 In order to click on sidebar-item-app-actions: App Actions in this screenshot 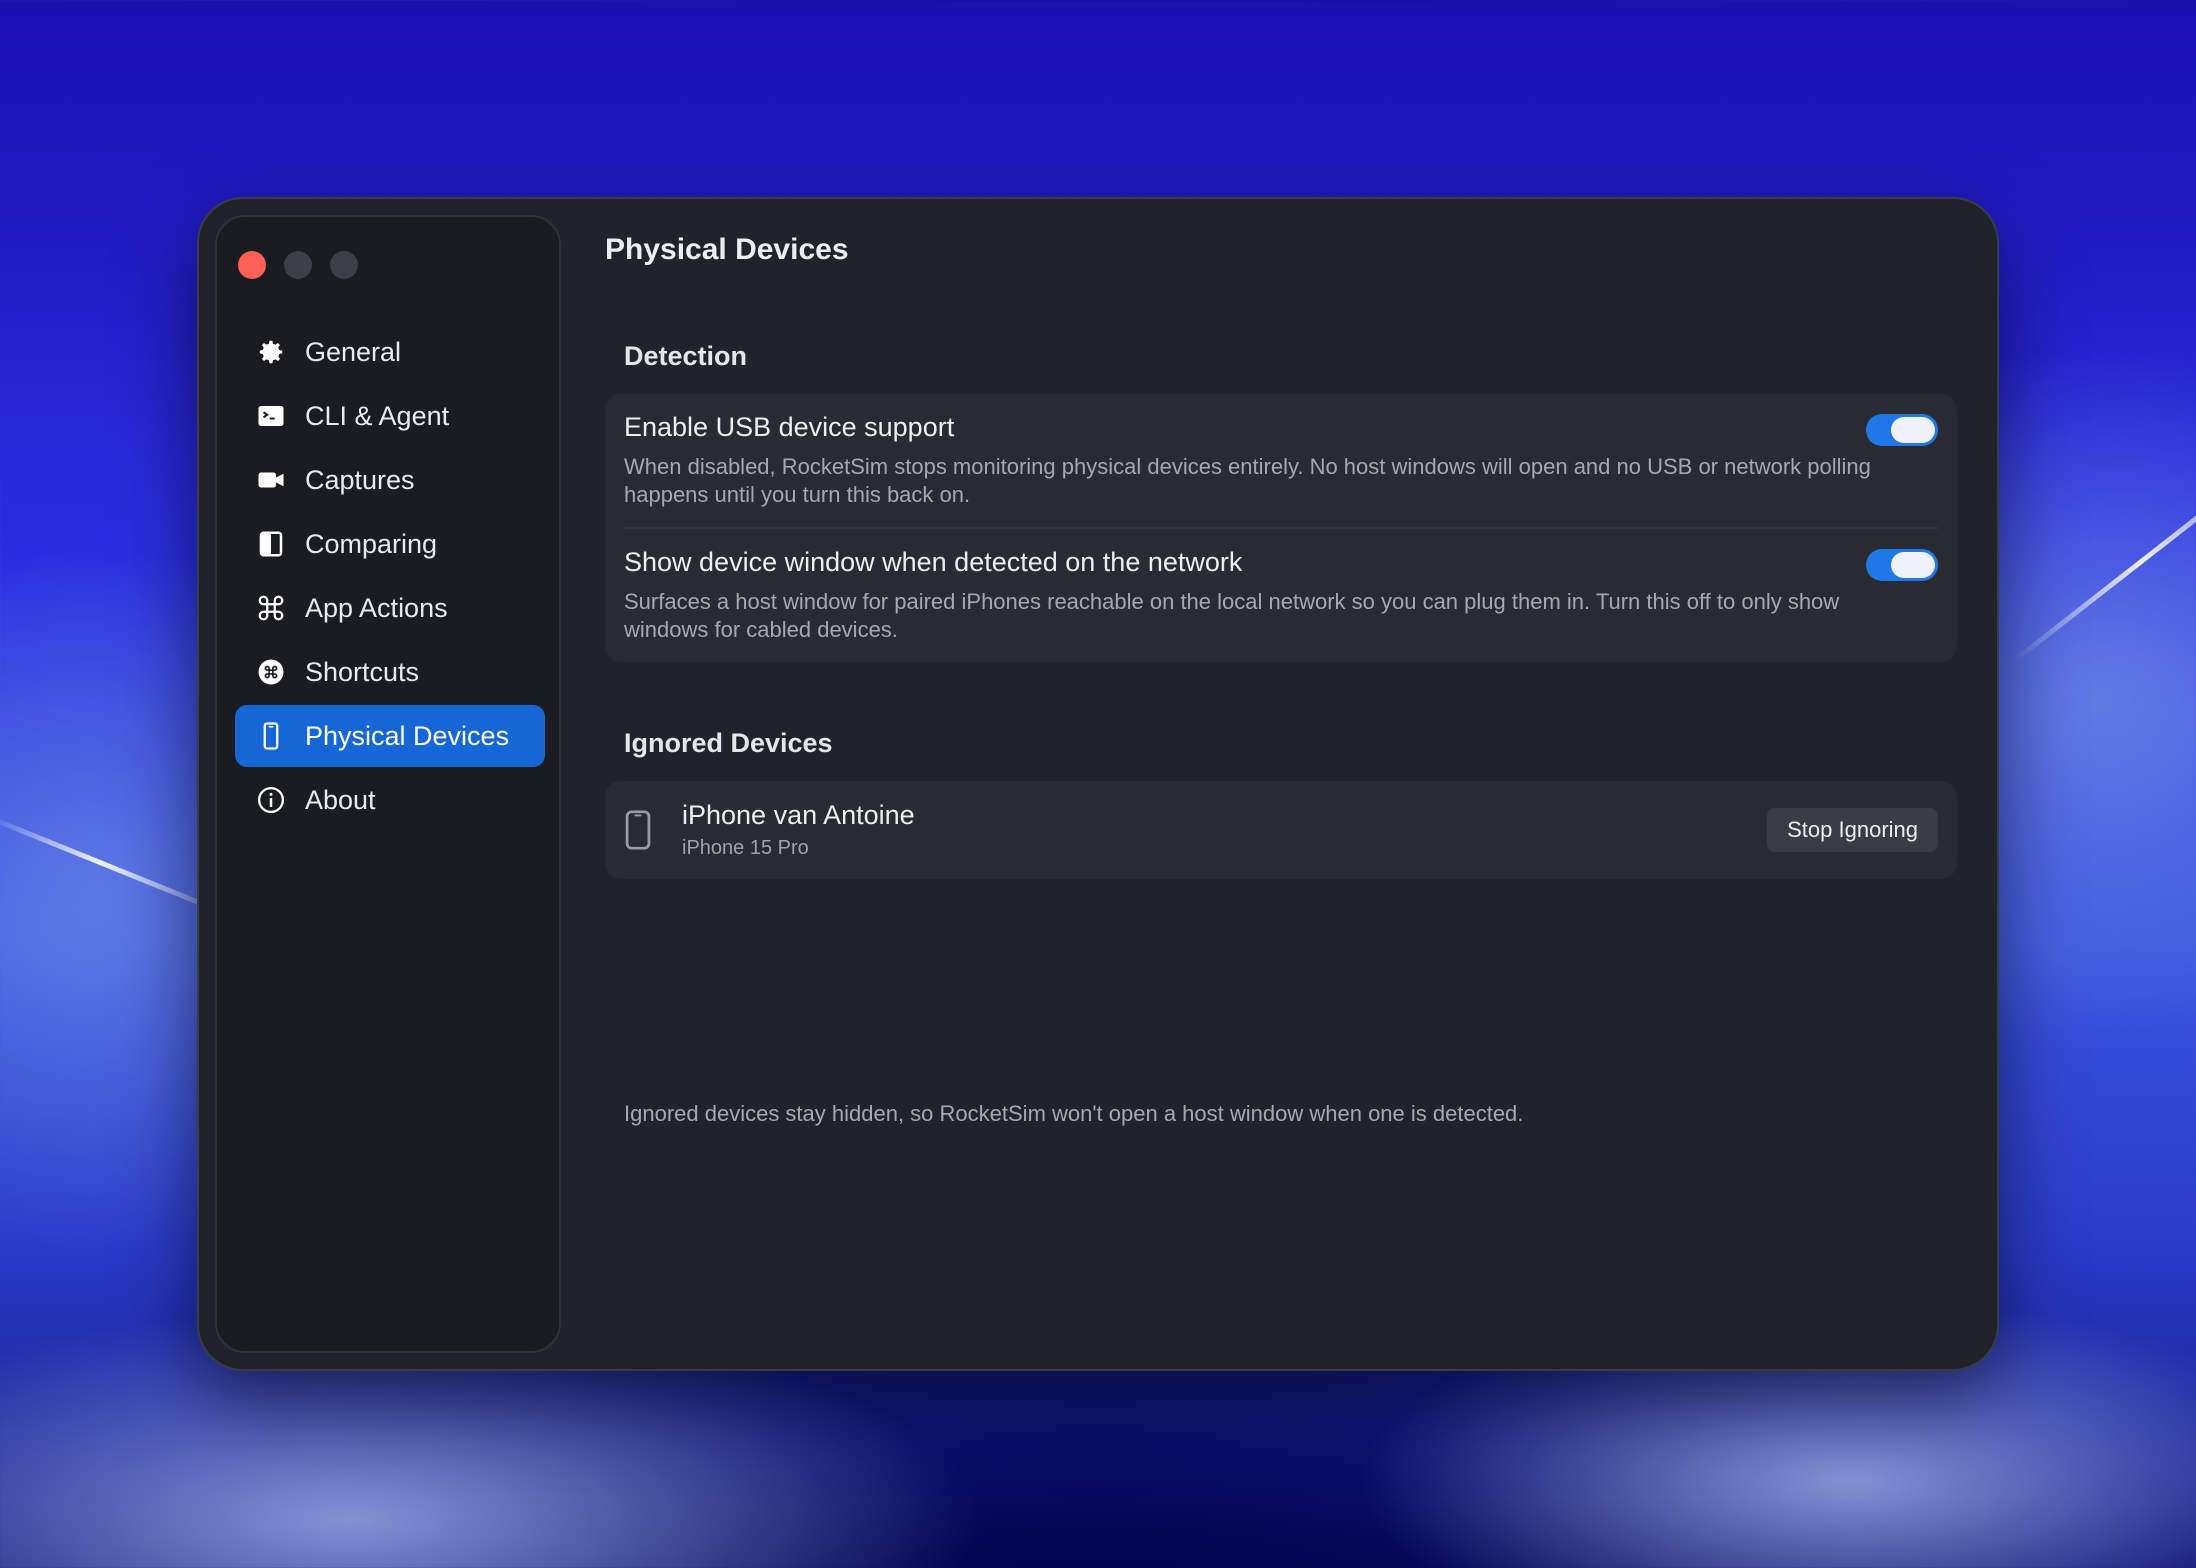, I will do `click(390, 608)`.